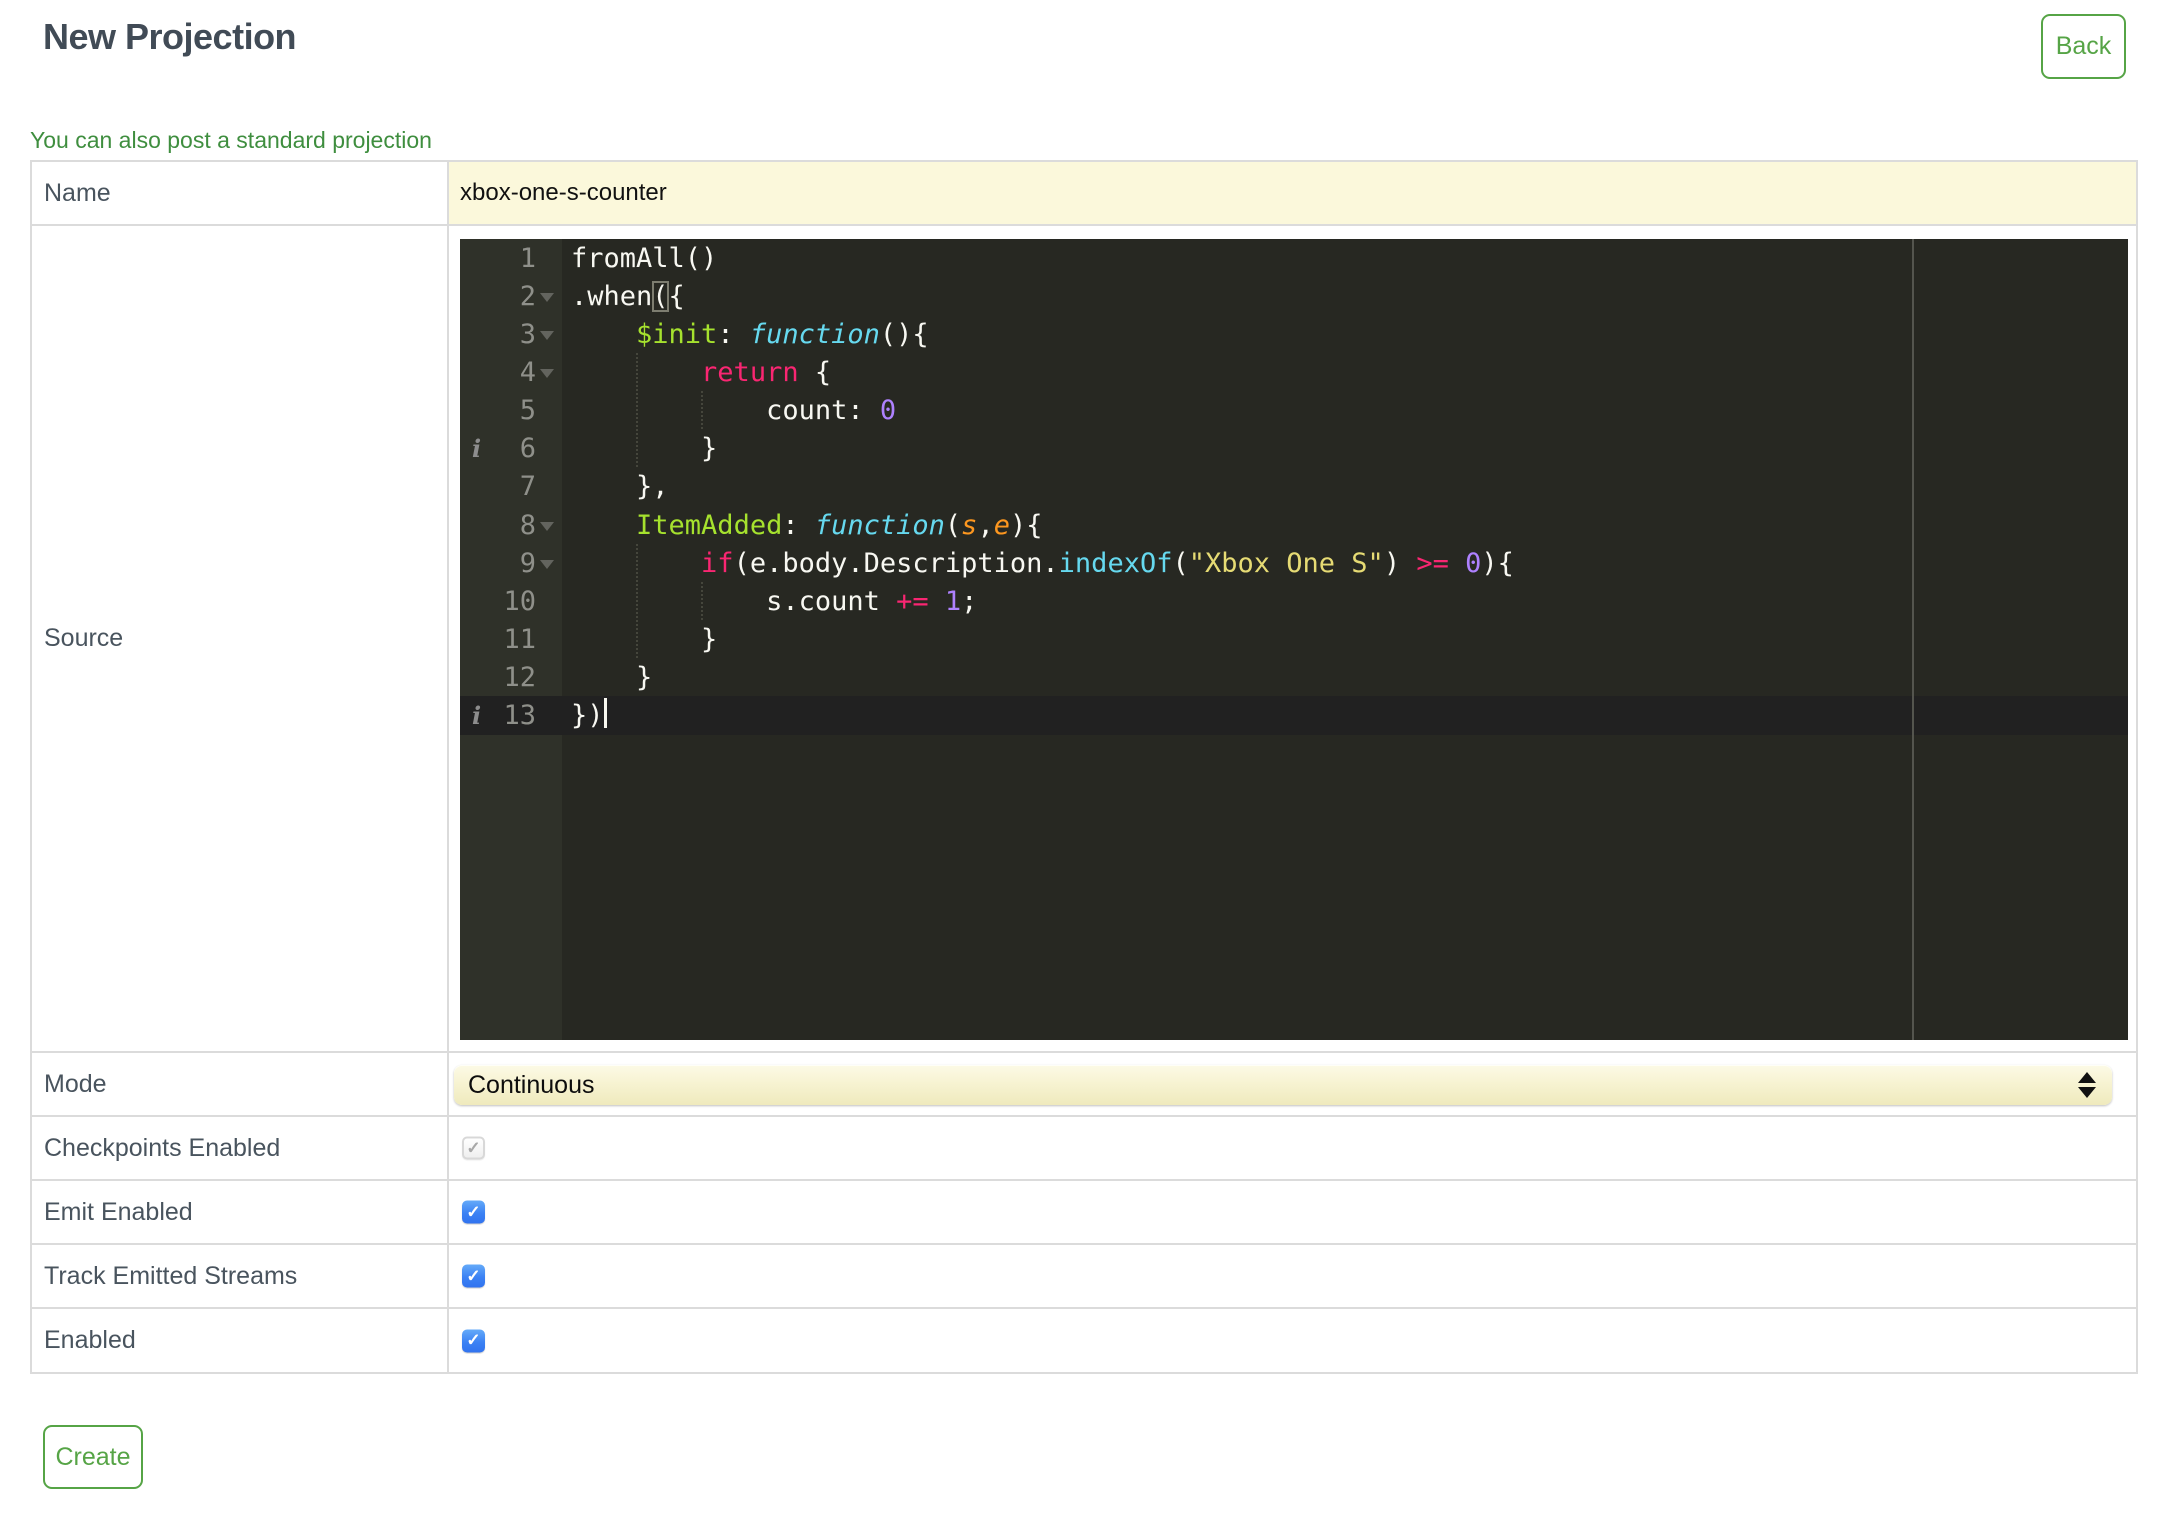 This screenshot has width=2166, height=1513. I want to click on code-line-13: }), so click(1294, 715).